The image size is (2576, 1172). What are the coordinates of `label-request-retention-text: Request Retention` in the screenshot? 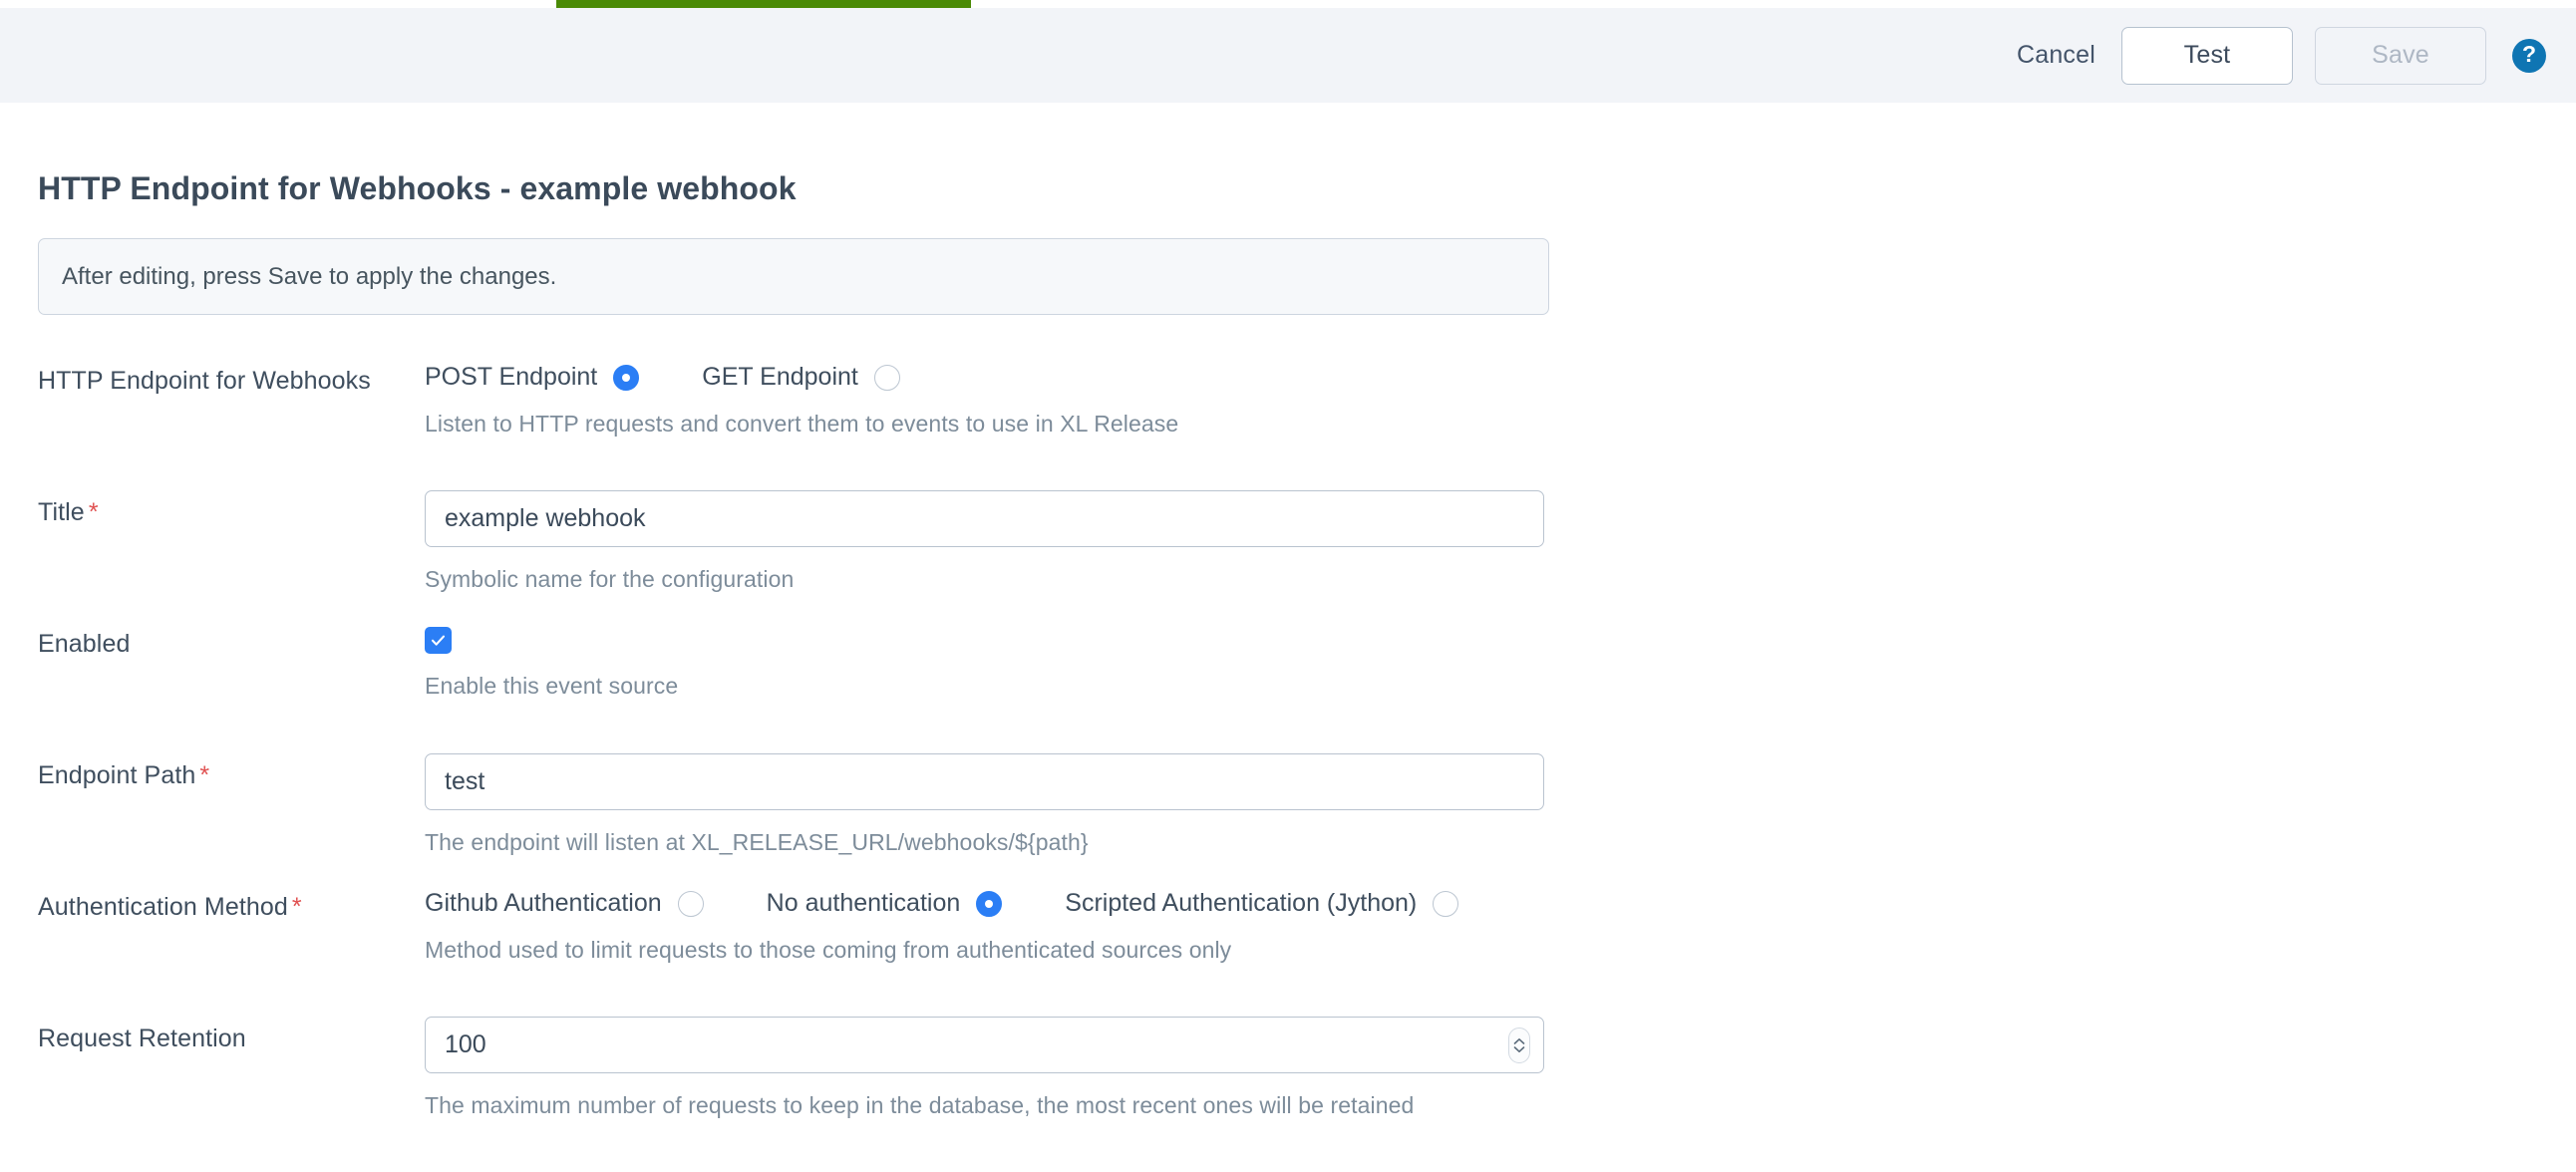 It's located at (142, 1038).